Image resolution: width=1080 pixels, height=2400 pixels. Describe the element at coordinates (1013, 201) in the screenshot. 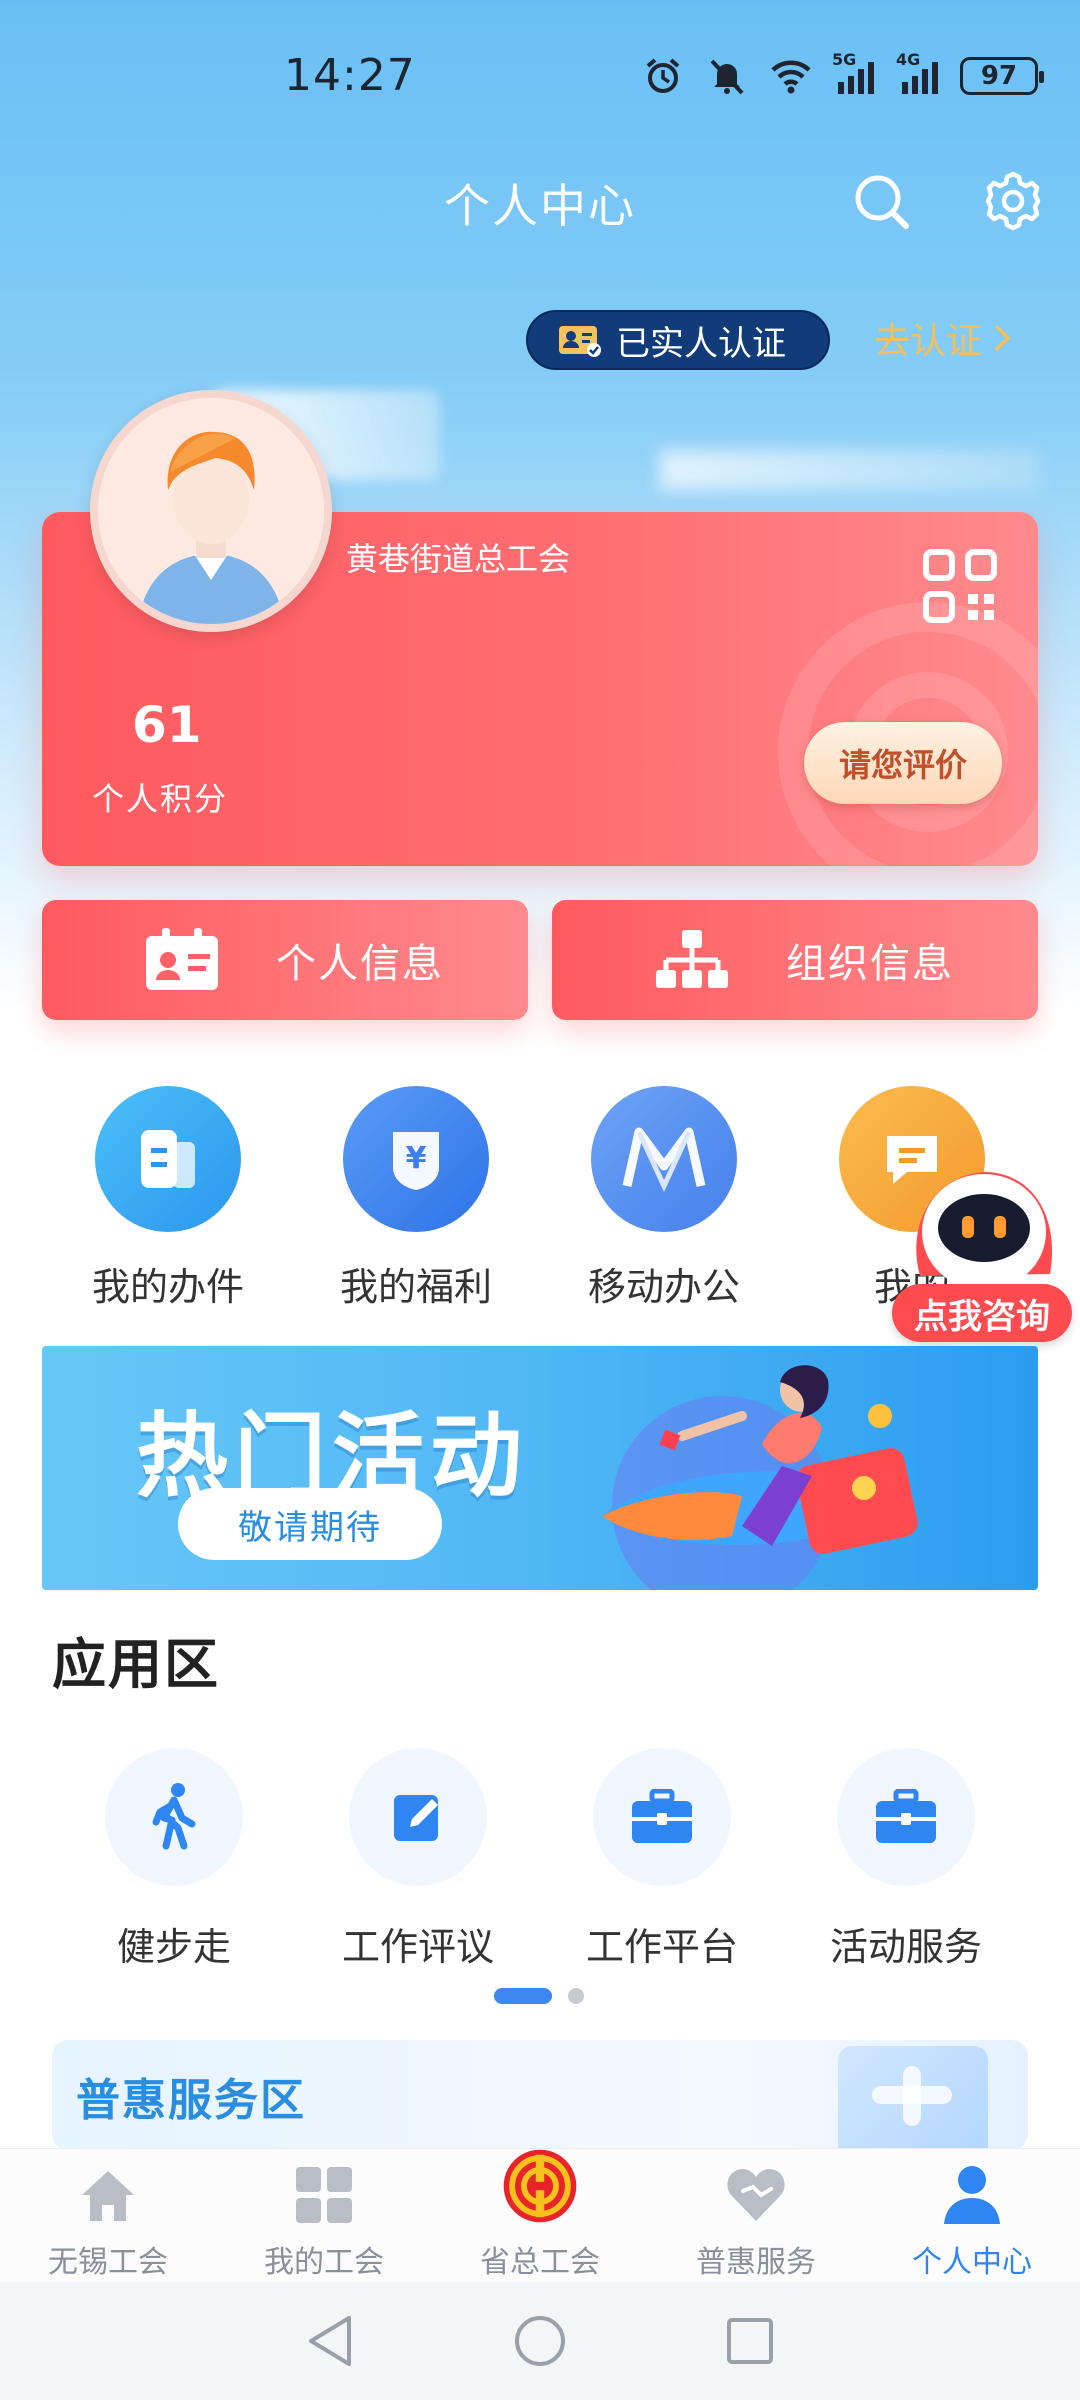

I see `gear-icon` at that location.